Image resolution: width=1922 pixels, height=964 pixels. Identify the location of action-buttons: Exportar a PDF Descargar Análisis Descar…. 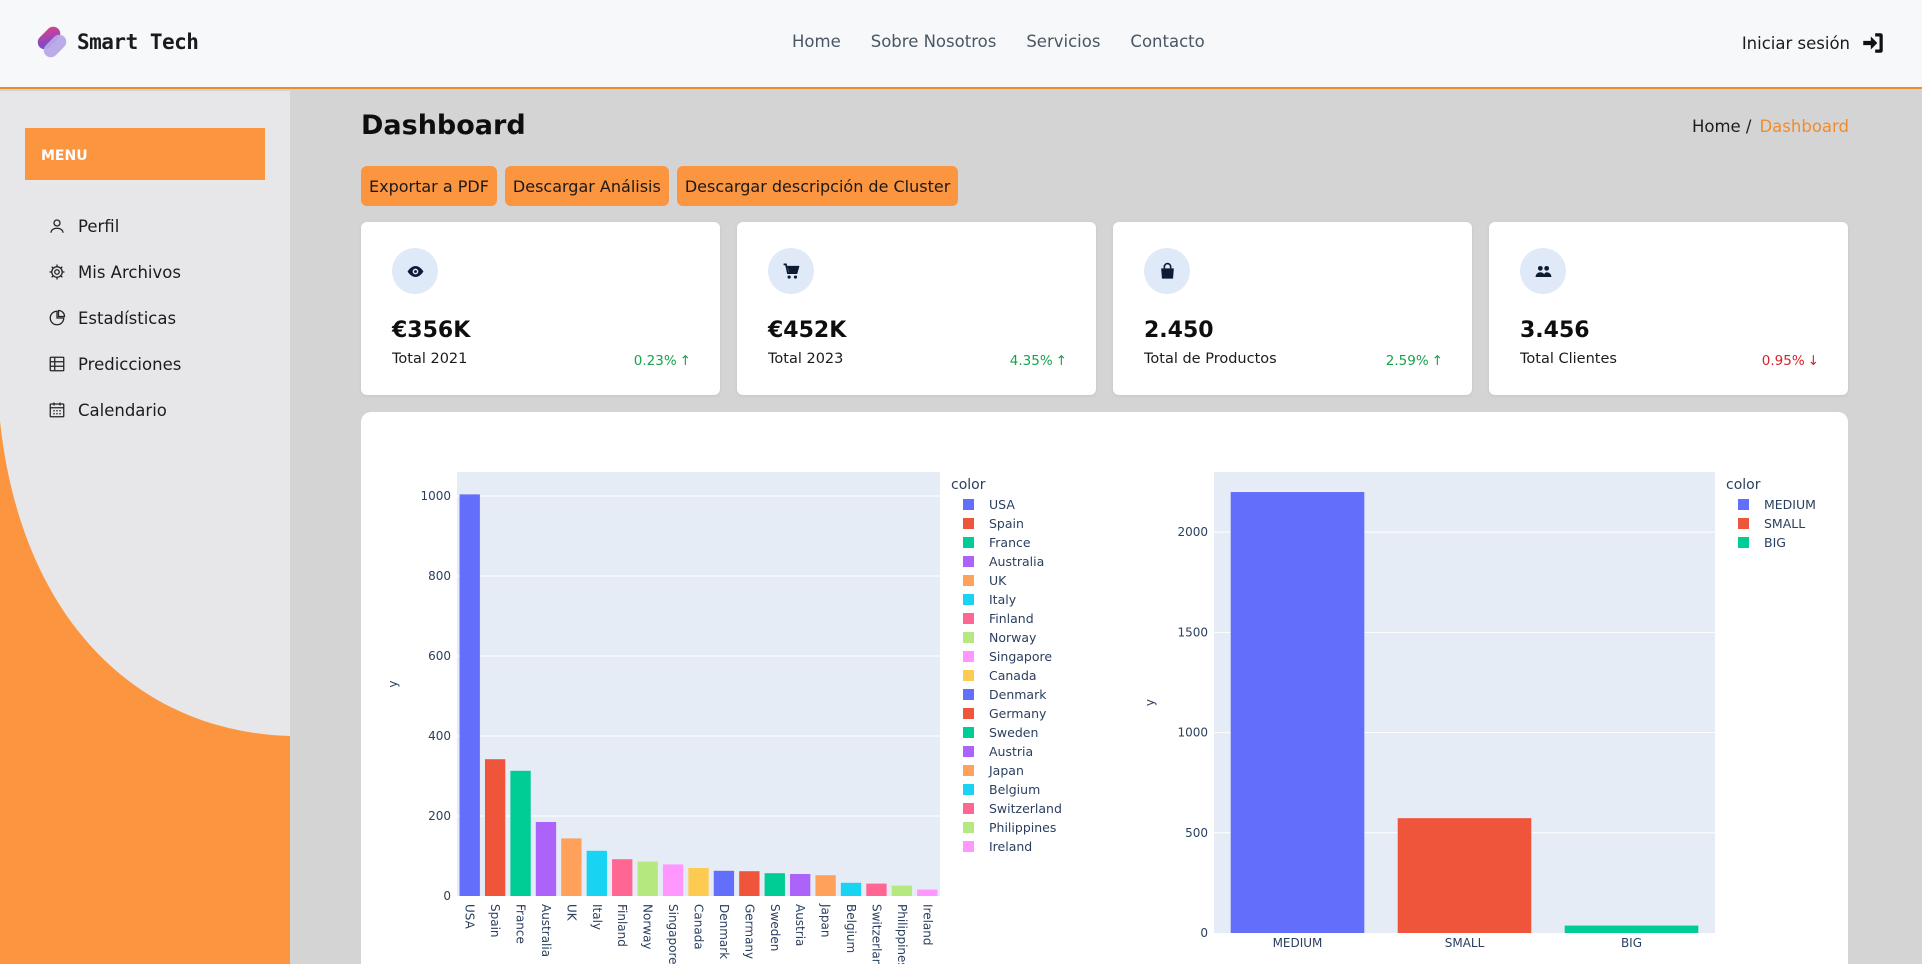
(660, 186).